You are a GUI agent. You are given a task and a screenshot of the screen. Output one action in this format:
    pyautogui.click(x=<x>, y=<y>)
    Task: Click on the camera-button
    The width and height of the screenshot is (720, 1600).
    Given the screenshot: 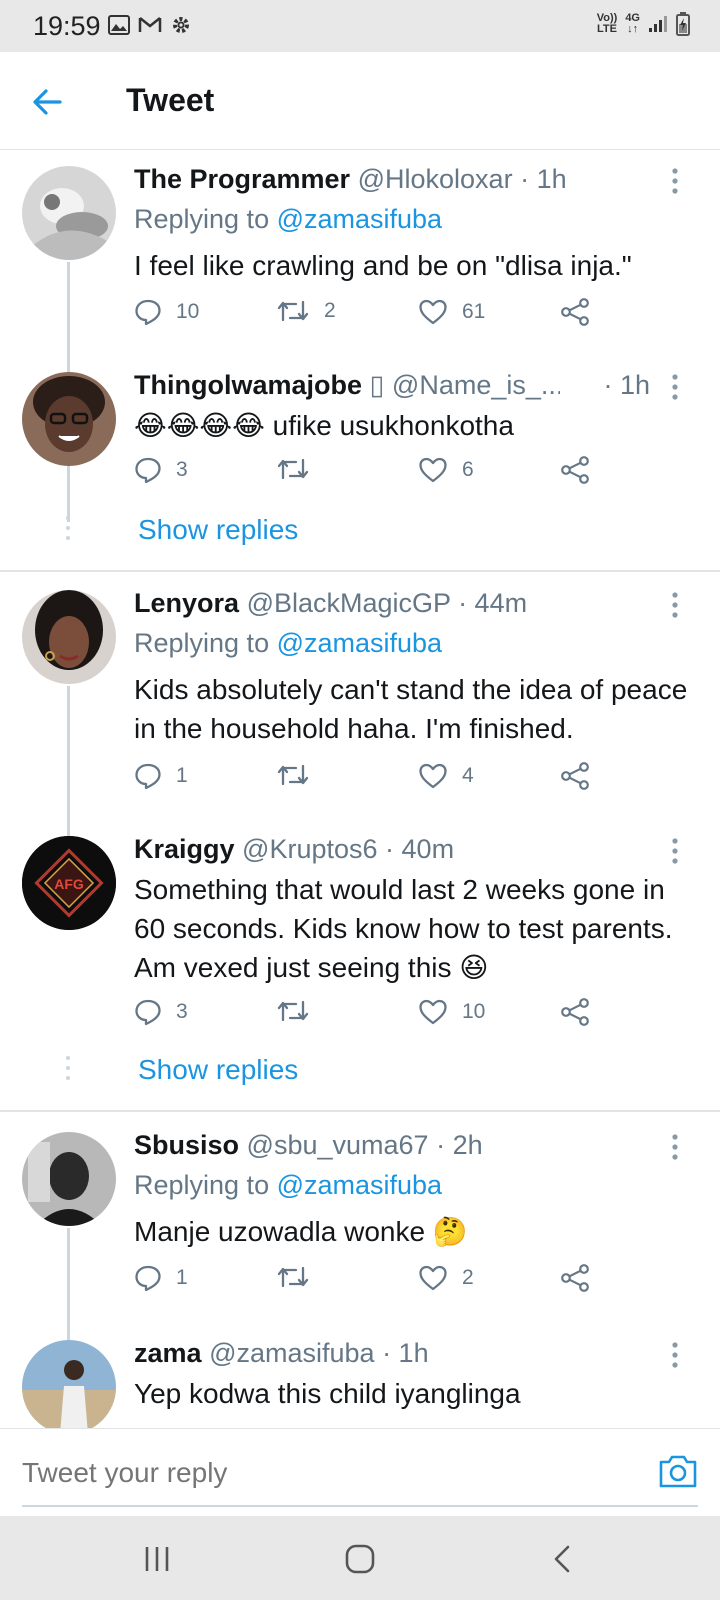 What is the action you would take?
    pyautogui.click(x=678, y=1471)
    